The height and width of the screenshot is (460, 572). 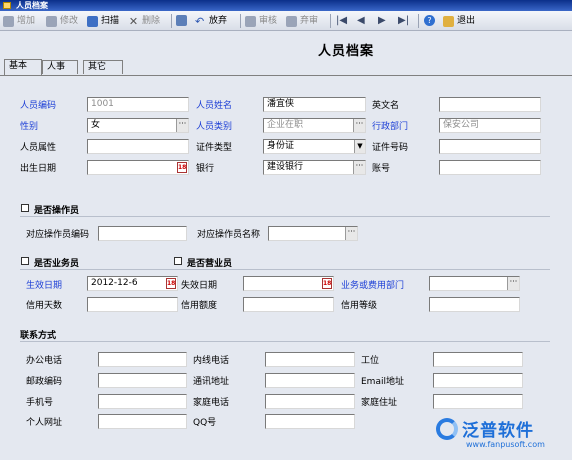 I want to click on id-type-select: 身份证 ▼, so click(x=314, y=146).